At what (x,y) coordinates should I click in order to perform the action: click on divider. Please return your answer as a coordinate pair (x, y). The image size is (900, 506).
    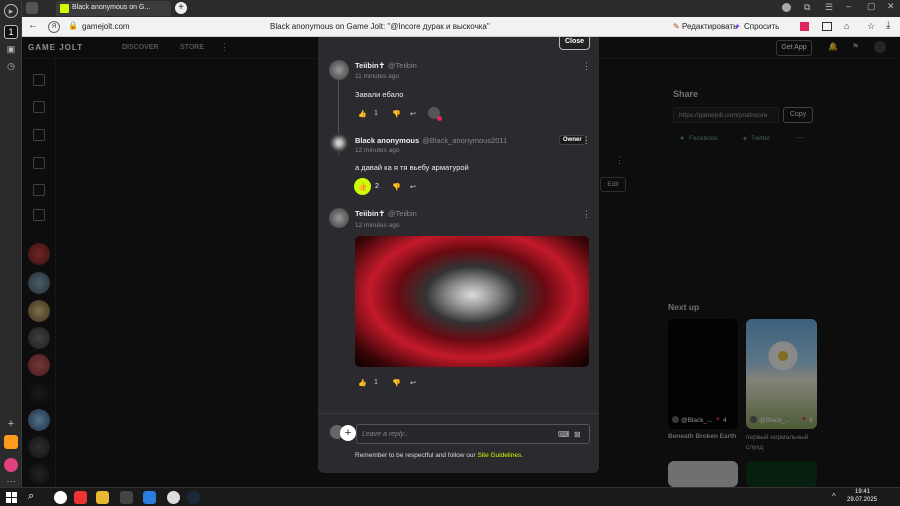
    Looking at the image, I should click on (458, 413).